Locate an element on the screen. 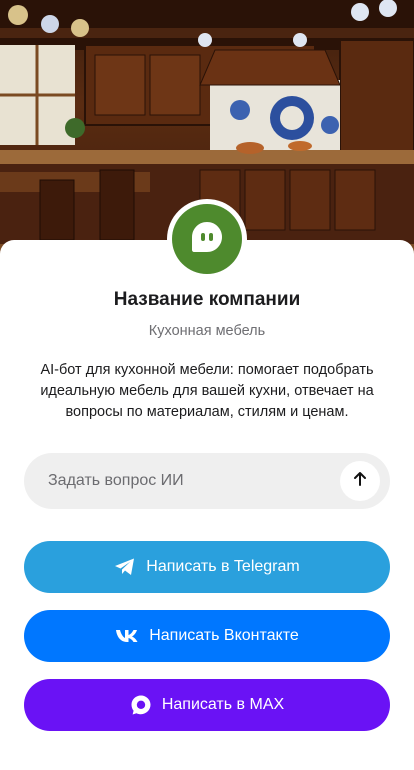  ask-ai-input is located at coordinates (194, 481).